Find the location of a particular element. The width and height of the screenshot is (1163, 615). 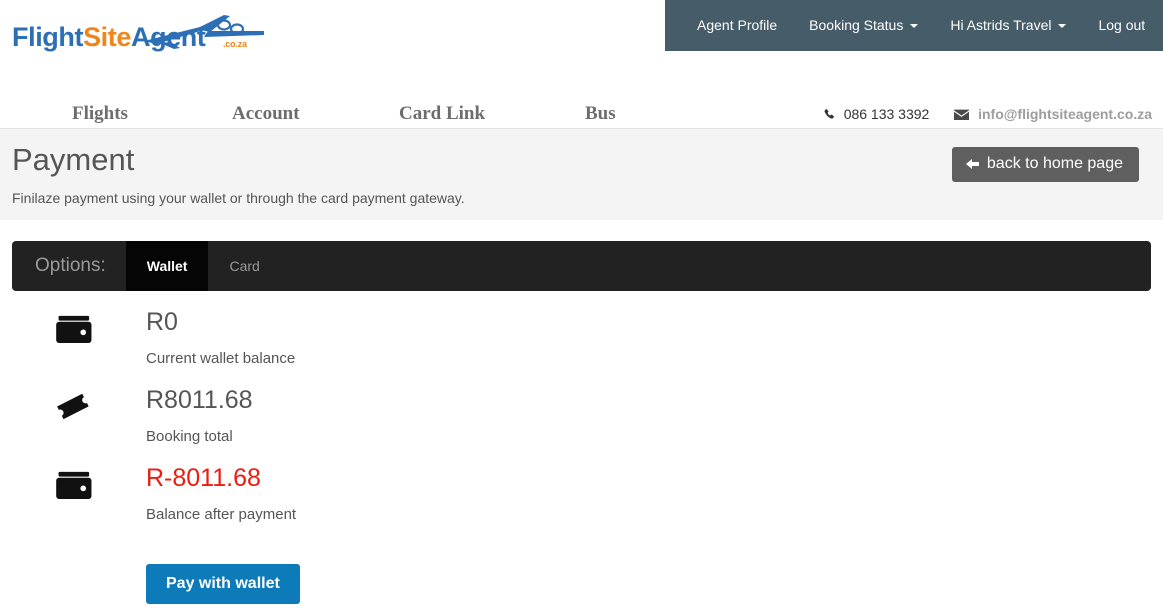

contact-phone: 086 133 3392 is located at coordinates (878, 114).